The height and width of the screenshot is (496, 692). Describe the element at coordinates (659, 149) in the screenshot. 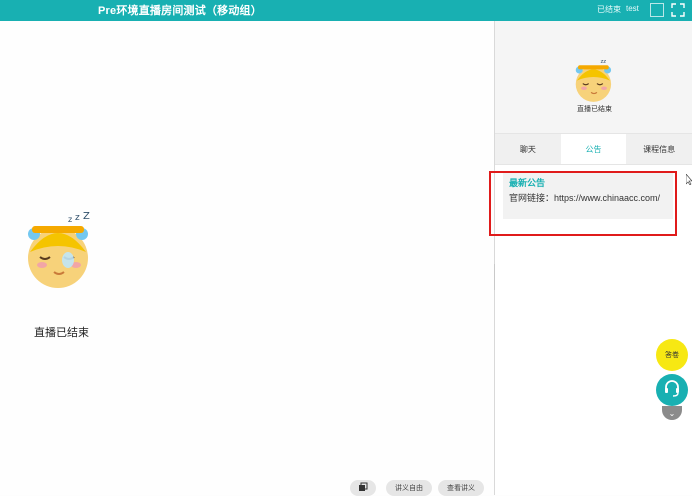

I see `tab-course-info: 课程信息` at that location.